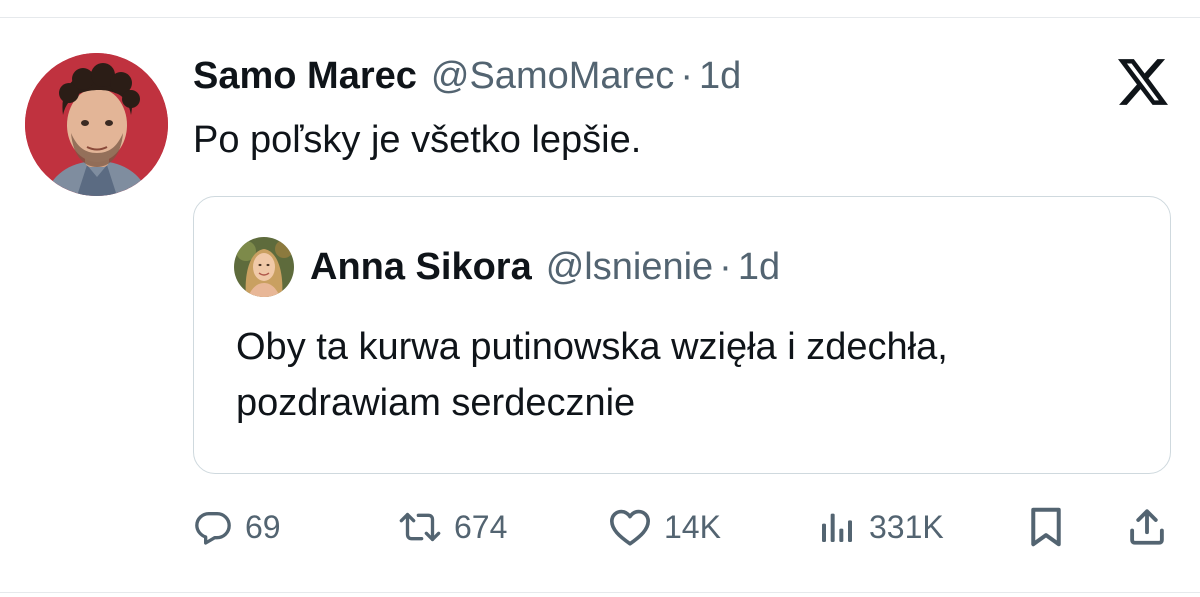  I want to click on author-name: Samo Marec, so click(305, 76).